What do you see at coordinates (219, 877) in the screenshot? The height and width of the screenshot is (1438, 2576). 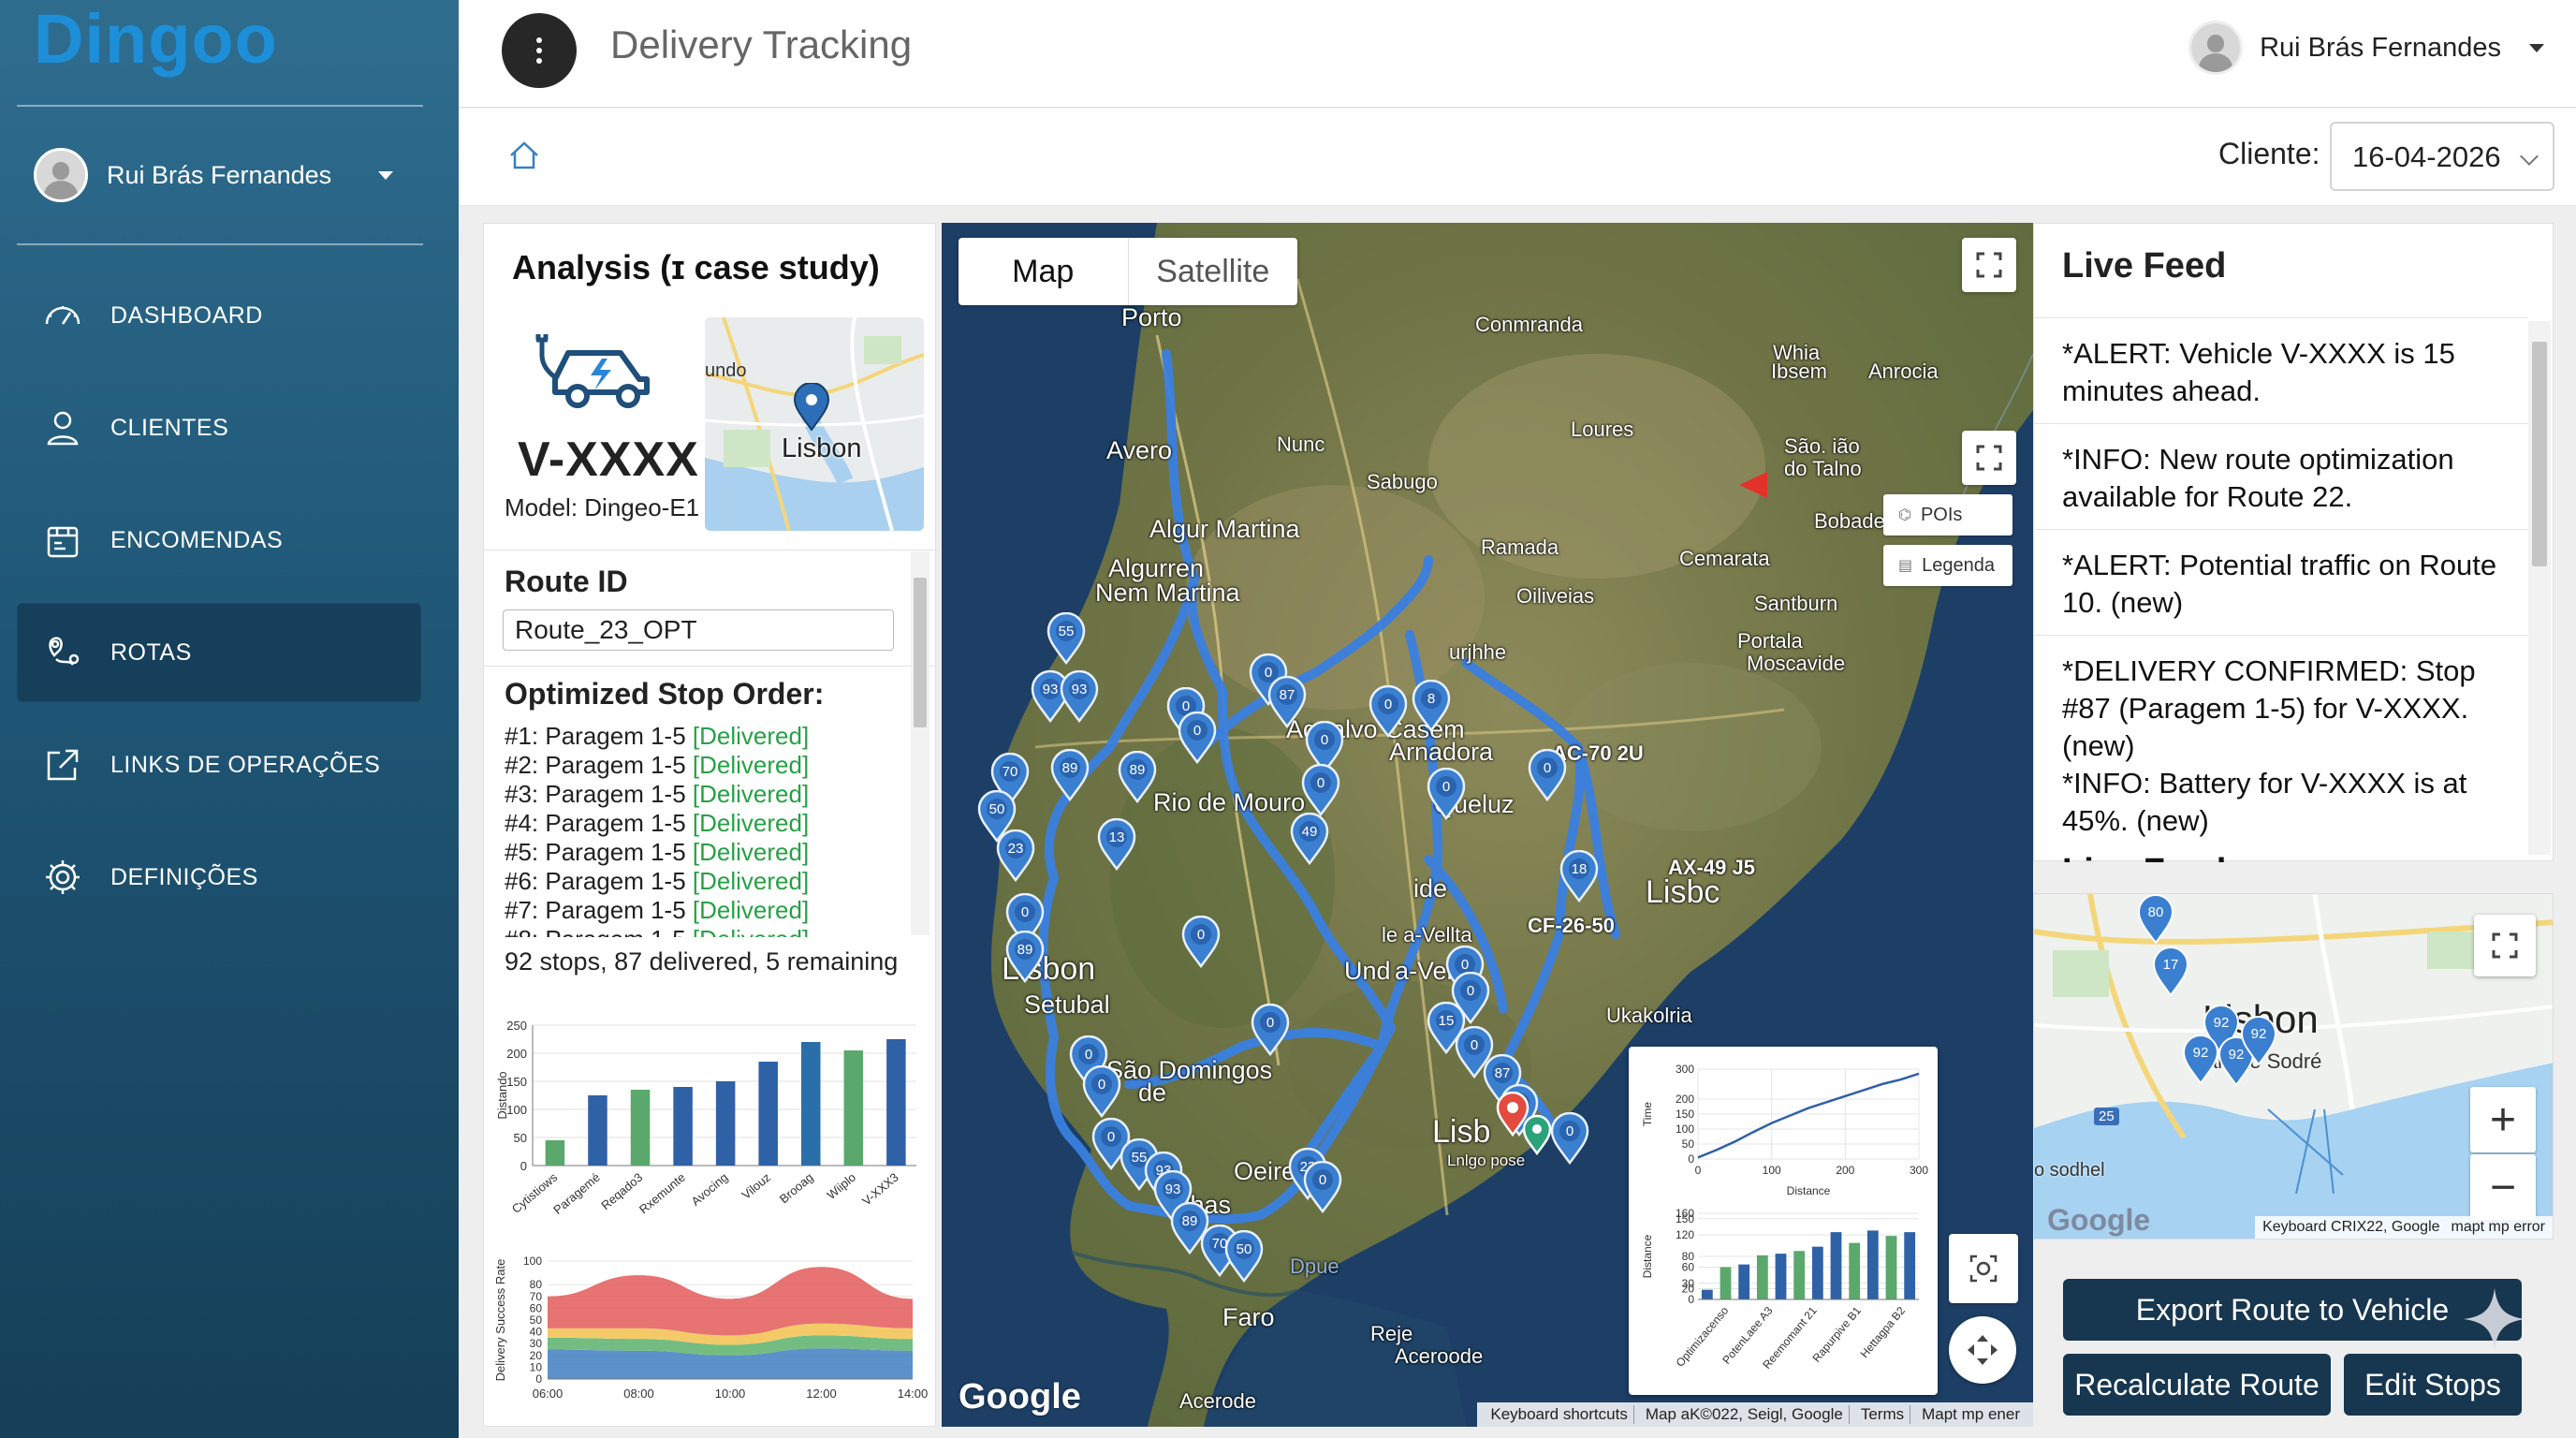 I see `sidebar-item-definicoes: DEFINIÇÕES` at bounding box center [219, 877].